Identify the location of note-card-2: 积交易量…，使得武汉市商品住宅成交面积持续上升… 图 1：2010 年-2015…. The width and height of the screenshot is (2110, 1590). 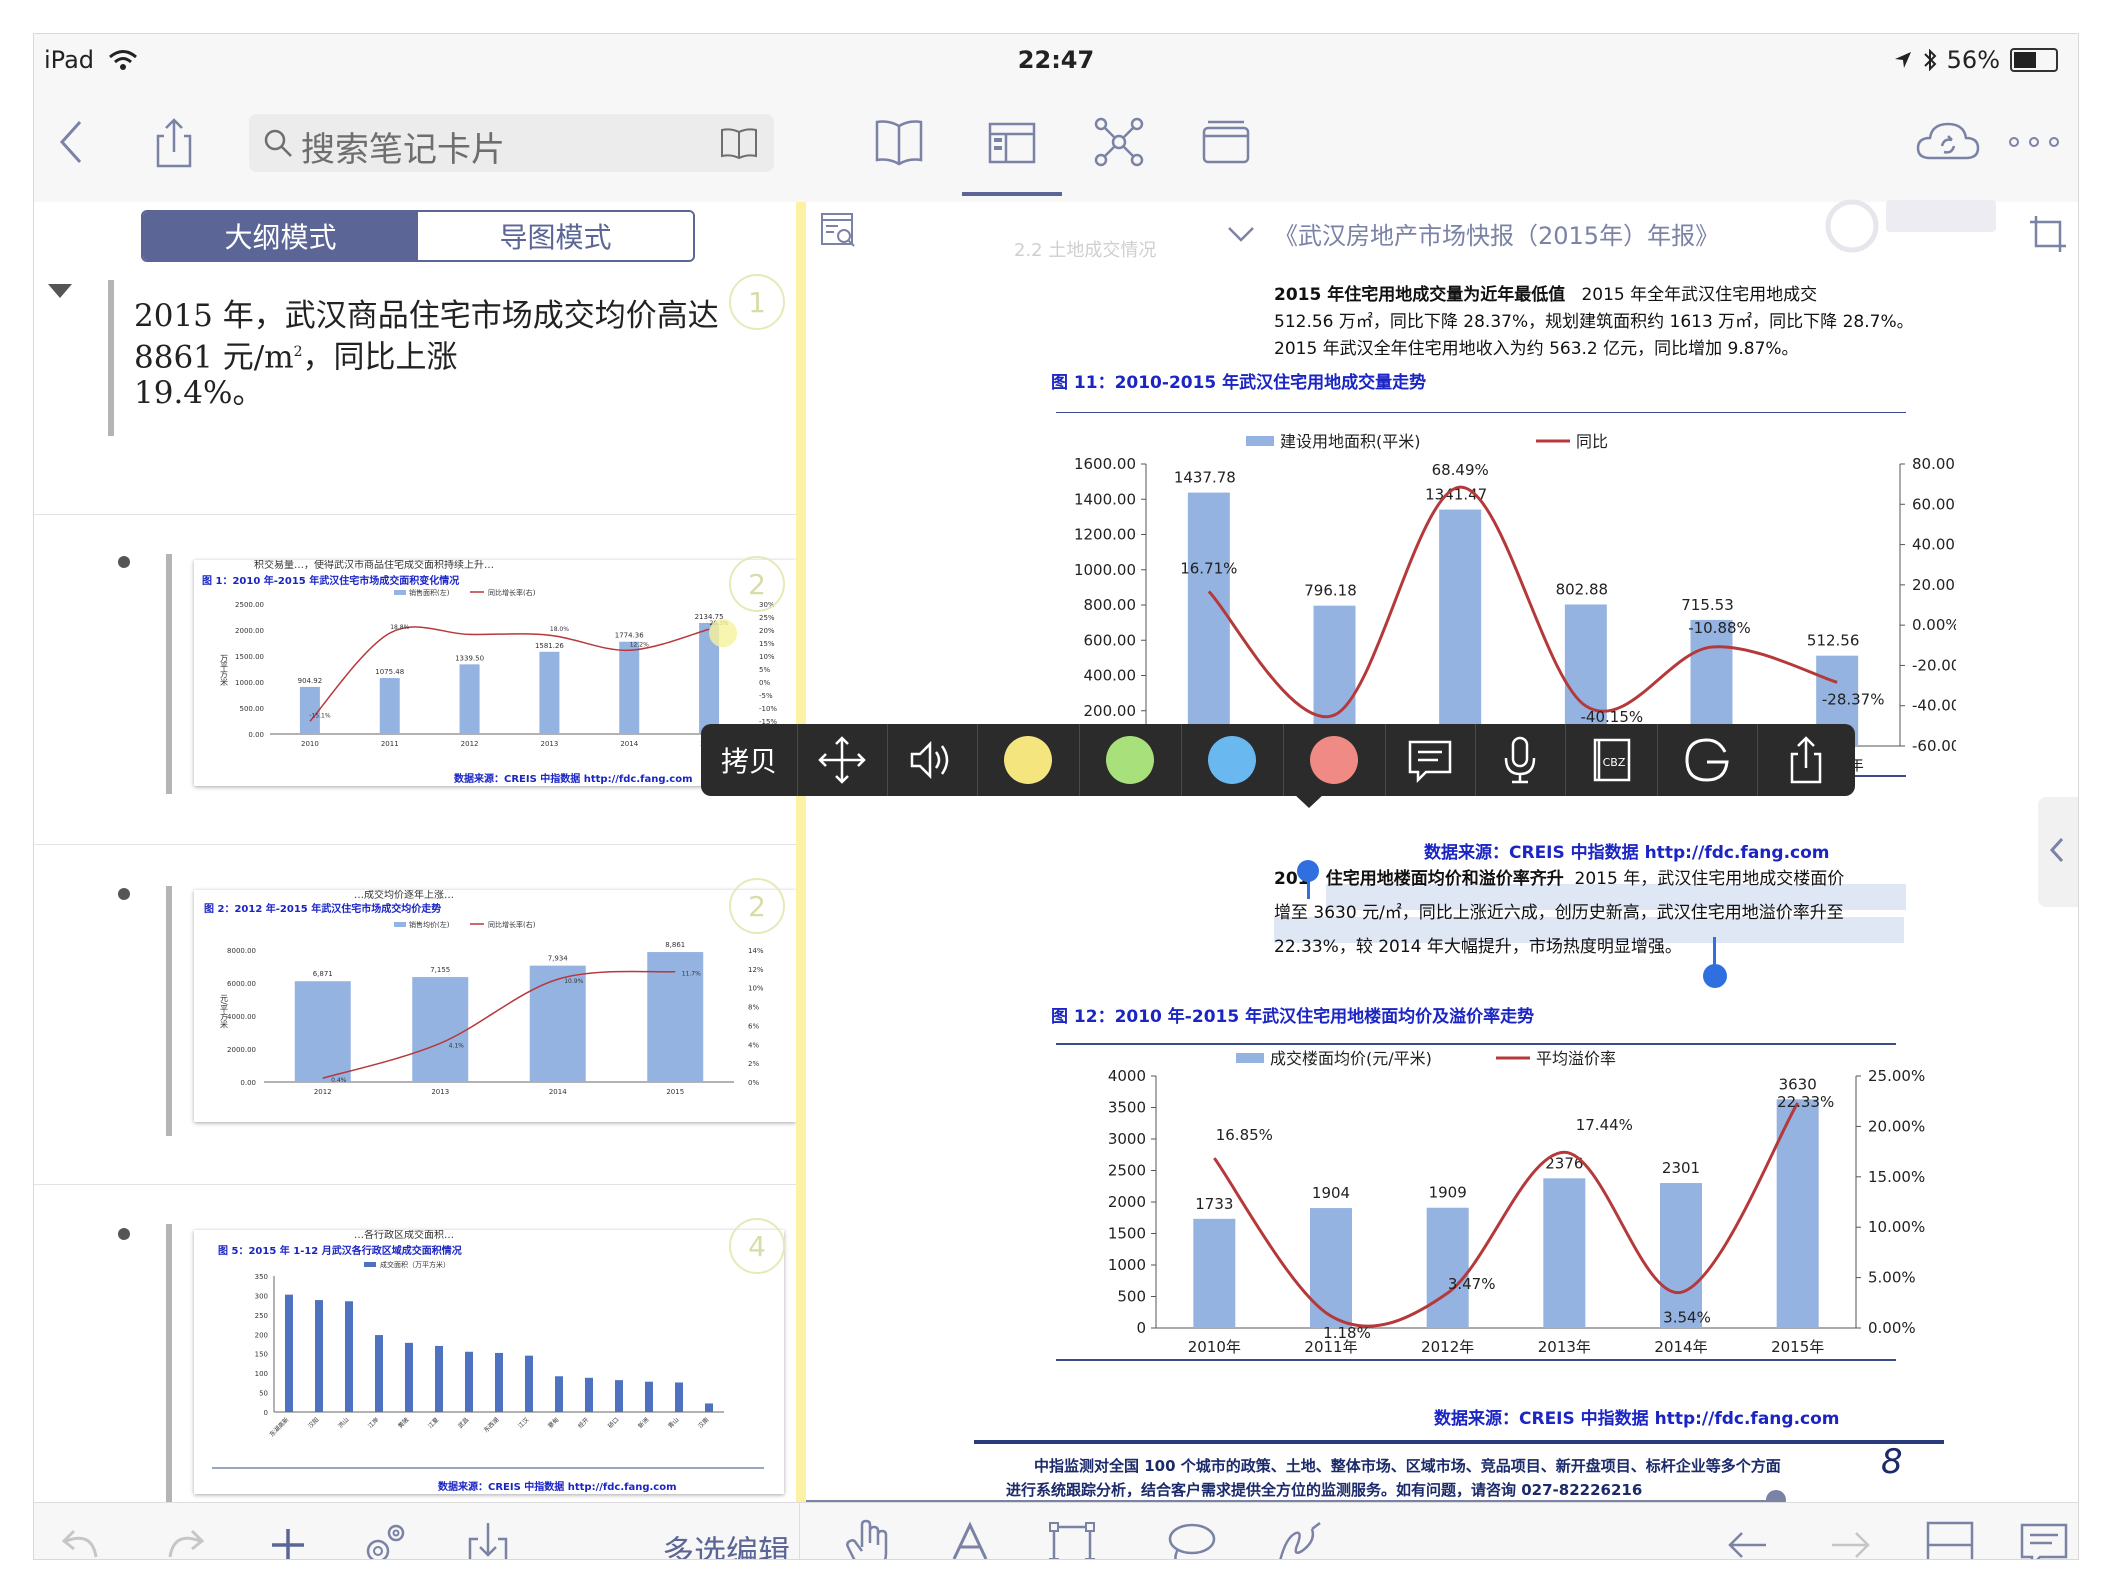
(415, 679).